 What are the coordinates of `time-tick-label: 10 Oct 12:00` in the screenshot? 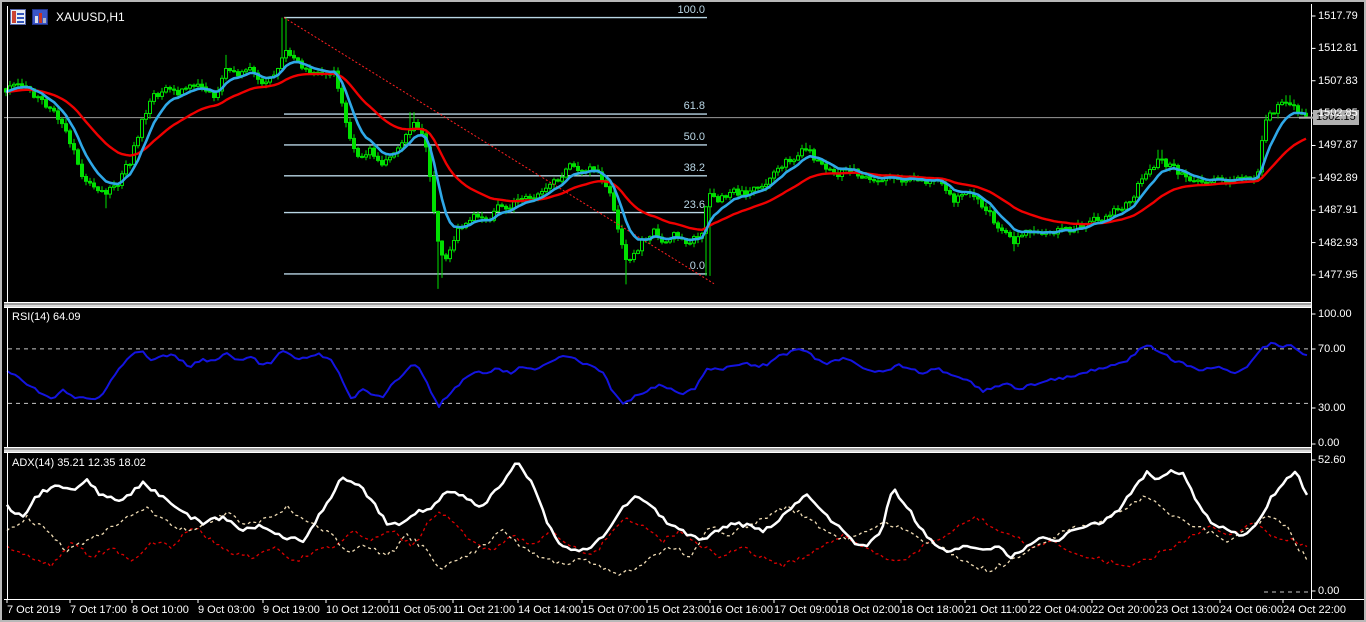 It's located at (357, 610).